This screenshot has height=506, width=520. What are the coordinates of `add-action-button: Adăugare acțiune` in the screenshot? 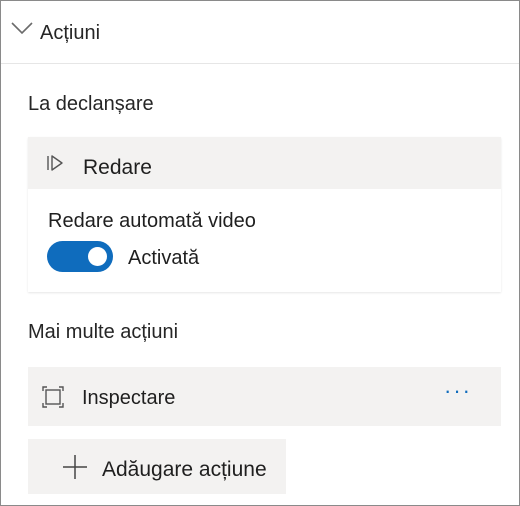 It's located at (157, 466).